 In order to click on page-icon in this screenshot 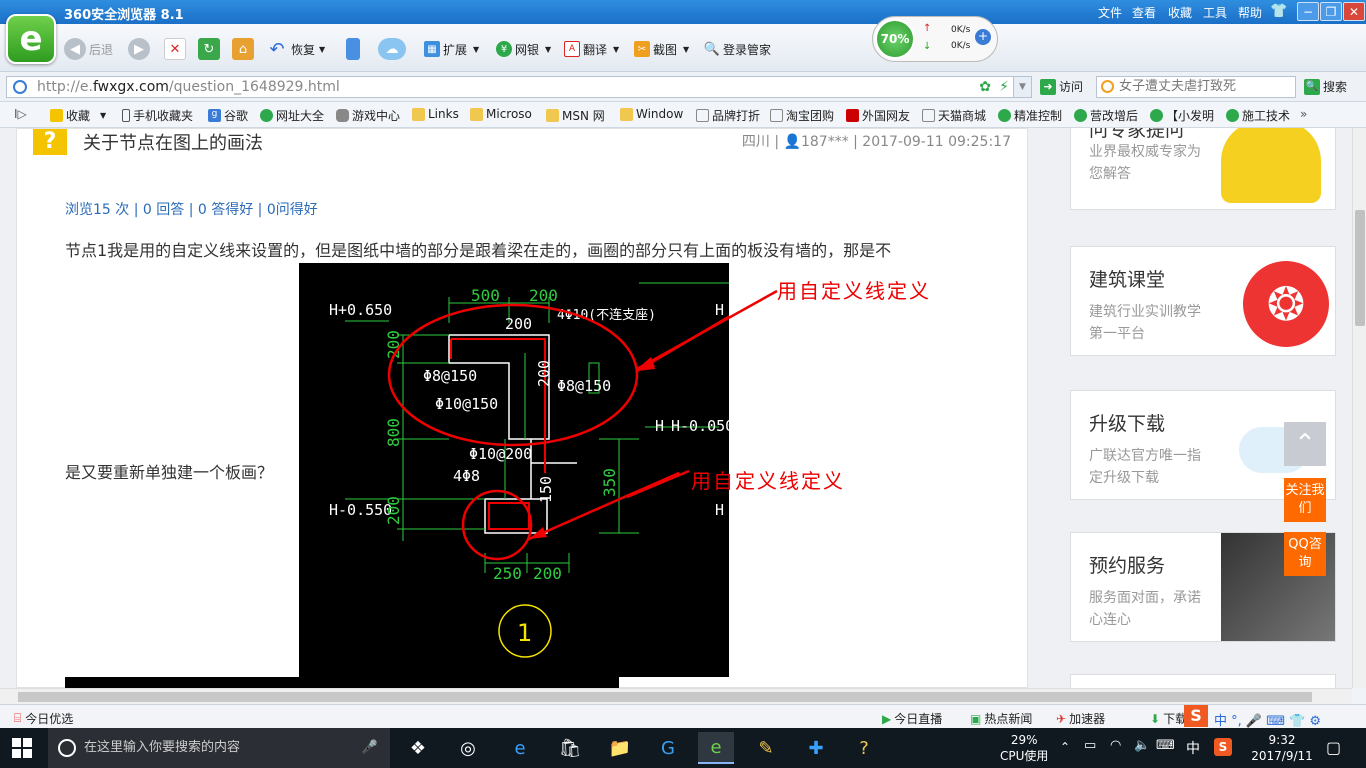, I will do `click(702, 115)`.